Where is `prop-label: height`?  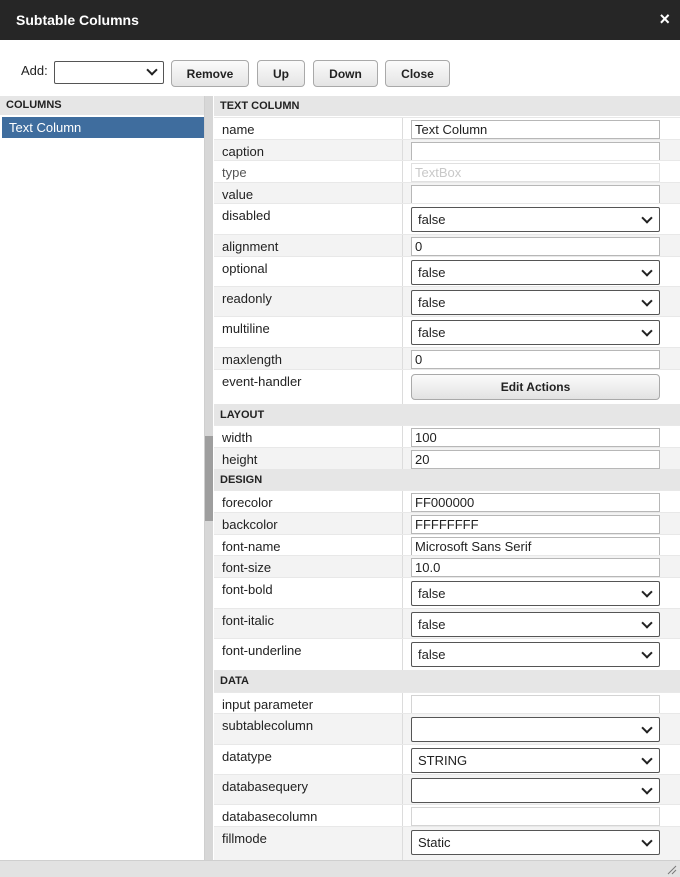
prop-label: height is located at coordinates (240, 459).